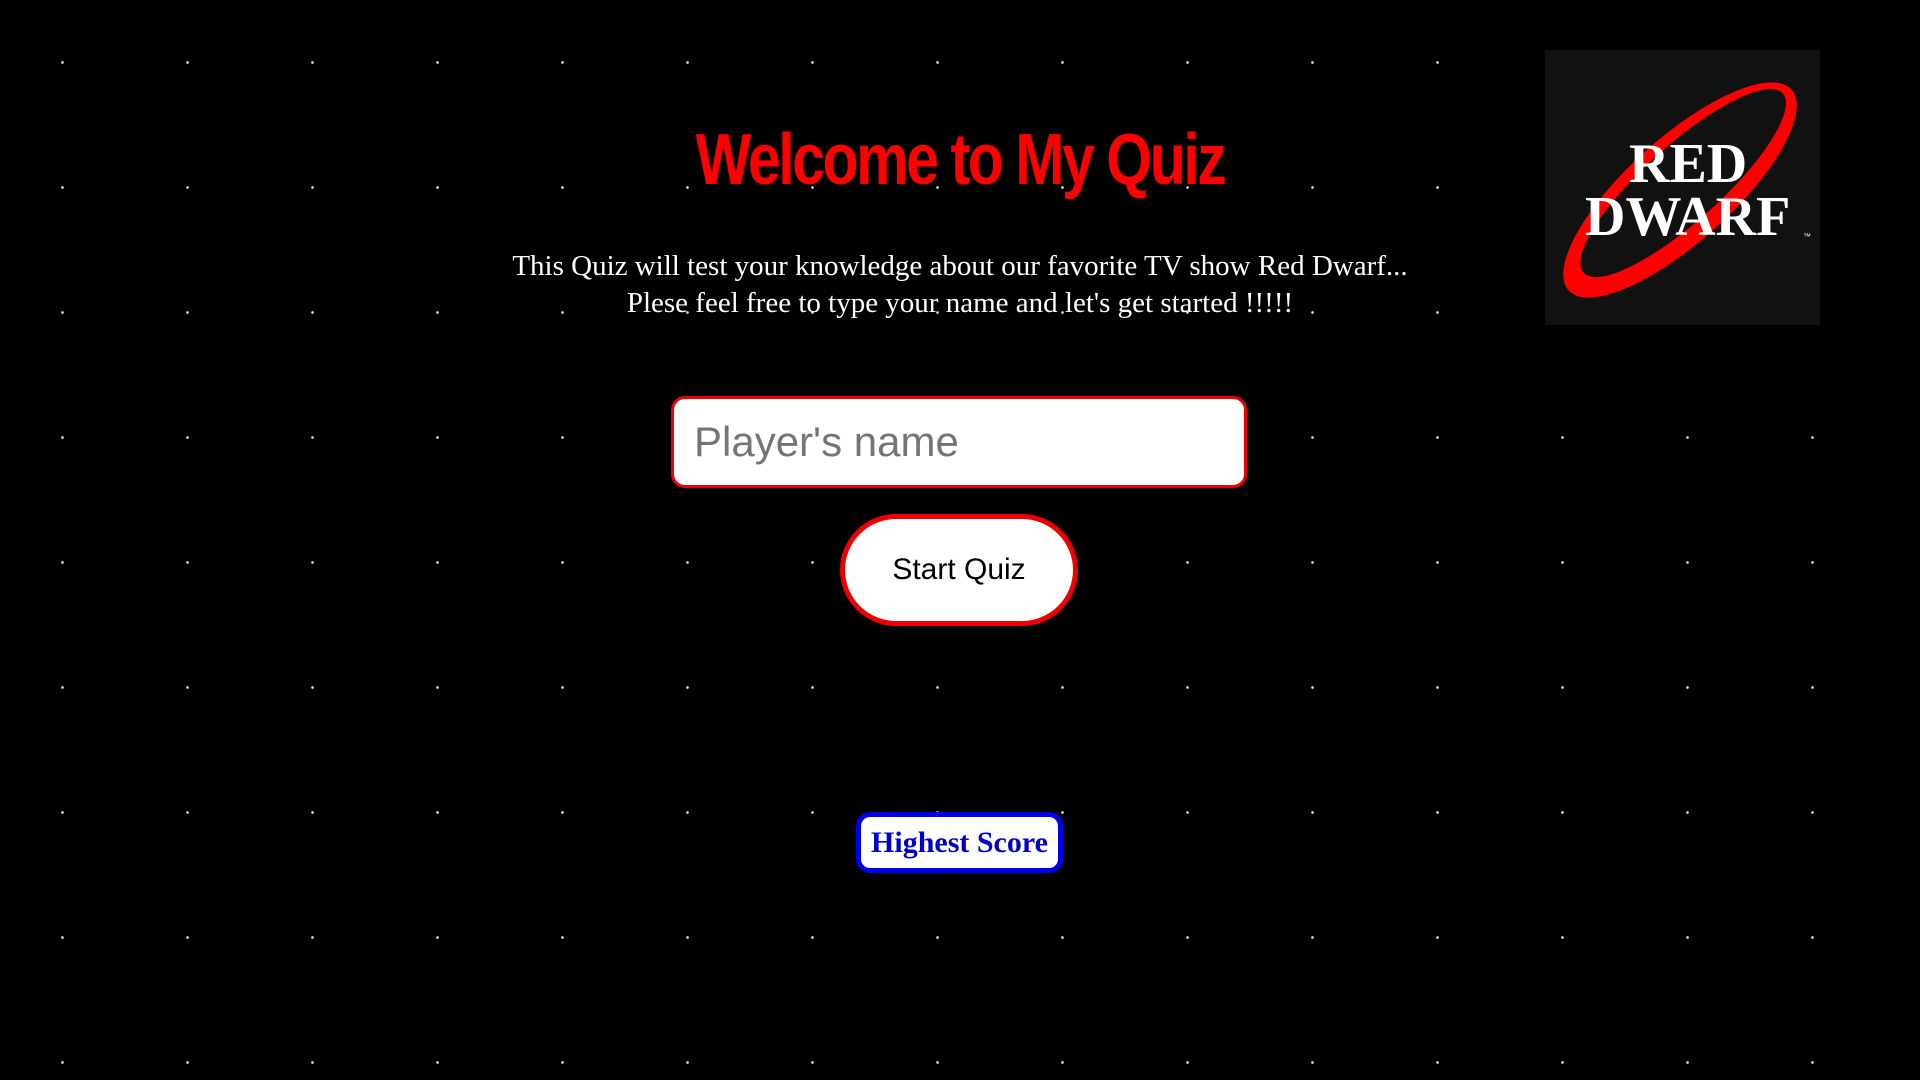 This screenshot has height=1080, width=1920. I want to click on highest-score-link: Highest Score, so click(959, 842).